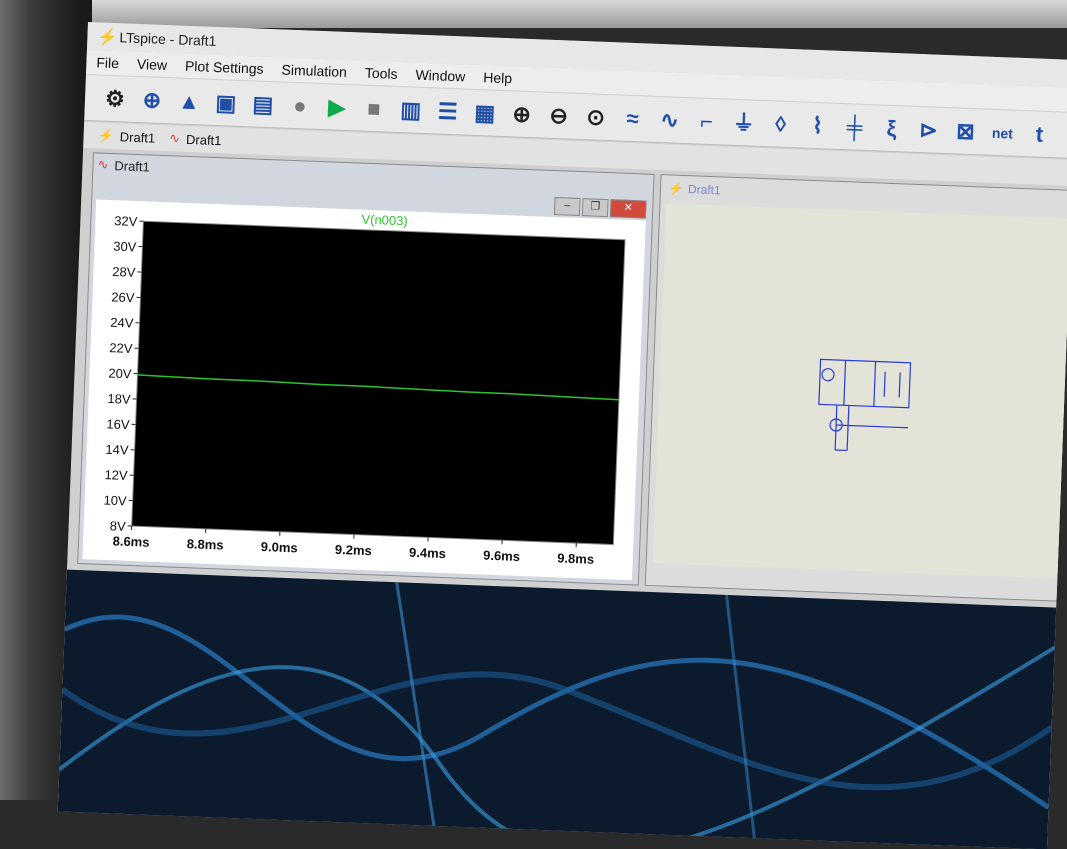 Image resolution: width=1067 pixels, height=849 pixels. Describe the element at coordinates (132, 166) in the screenshot. I see `plot-window-title-text: Draft1` at that location.